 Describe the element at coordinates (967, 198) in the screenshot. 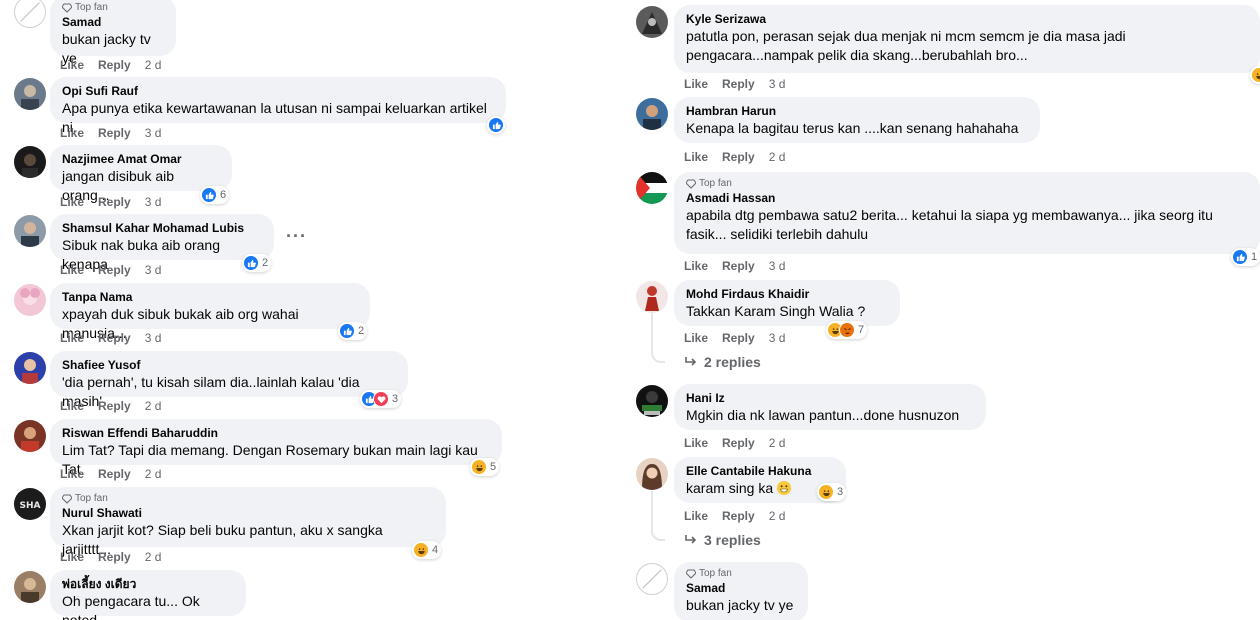

I see `comment-author: Asmadi Hassan` at that location.